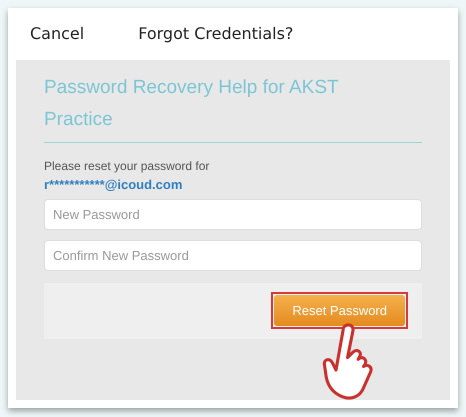 The height and width of the screenshot is (417, 466). I want to click on cancel-button: Cancel, so click(57, 34).